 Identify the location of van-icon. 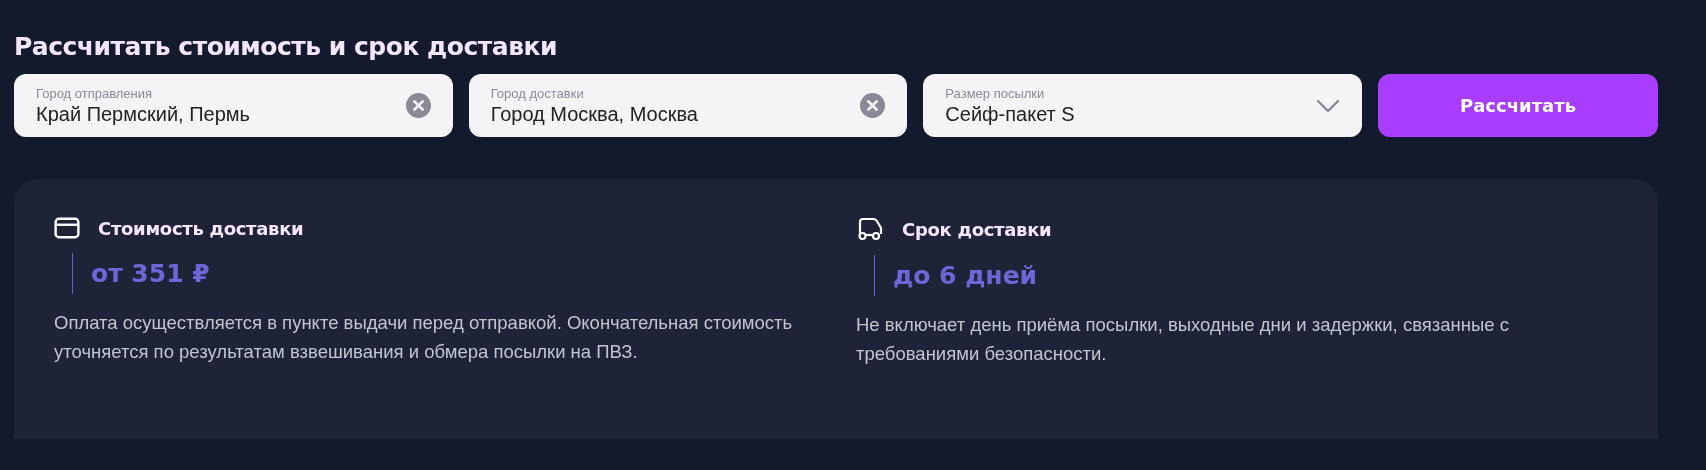
(870, 229).